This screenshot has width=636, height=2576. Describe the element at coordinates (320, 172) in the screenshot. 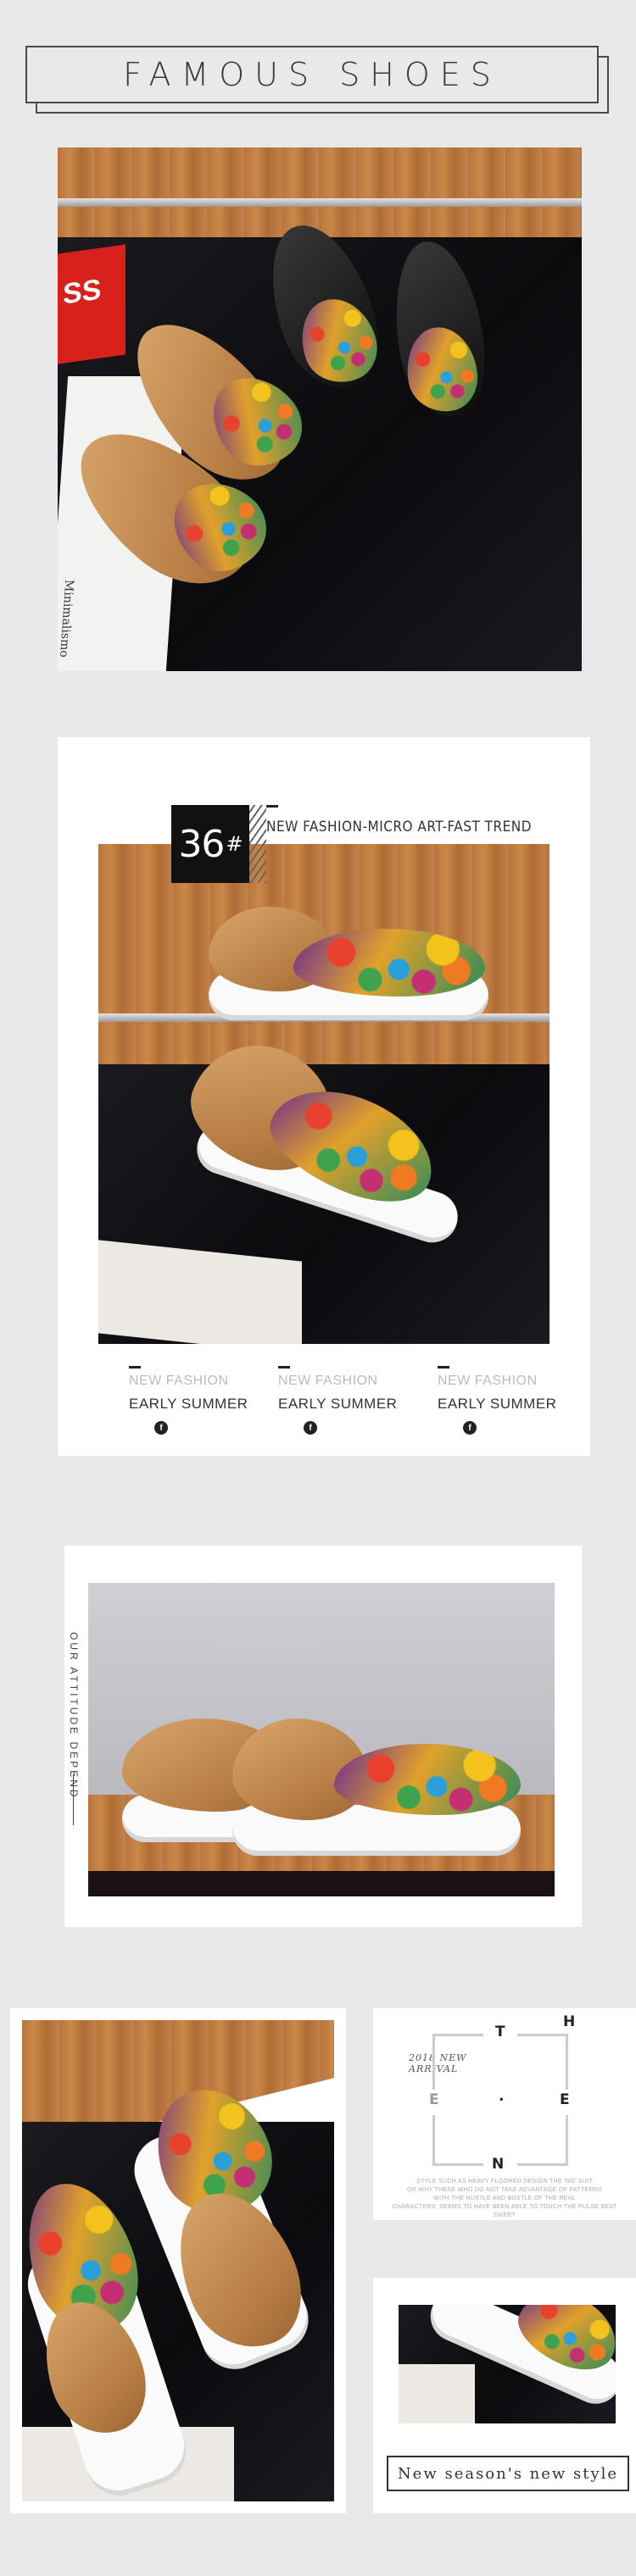

I see `wood-floor` at that location.